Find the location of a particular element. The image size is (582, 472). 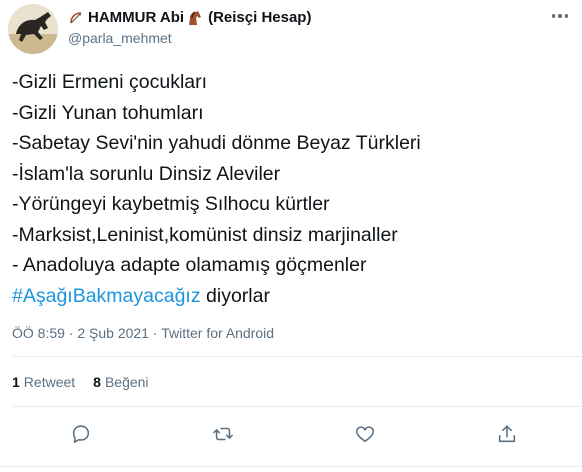

tweet-source: Twitter for Android is located at coordinates (217, 333).